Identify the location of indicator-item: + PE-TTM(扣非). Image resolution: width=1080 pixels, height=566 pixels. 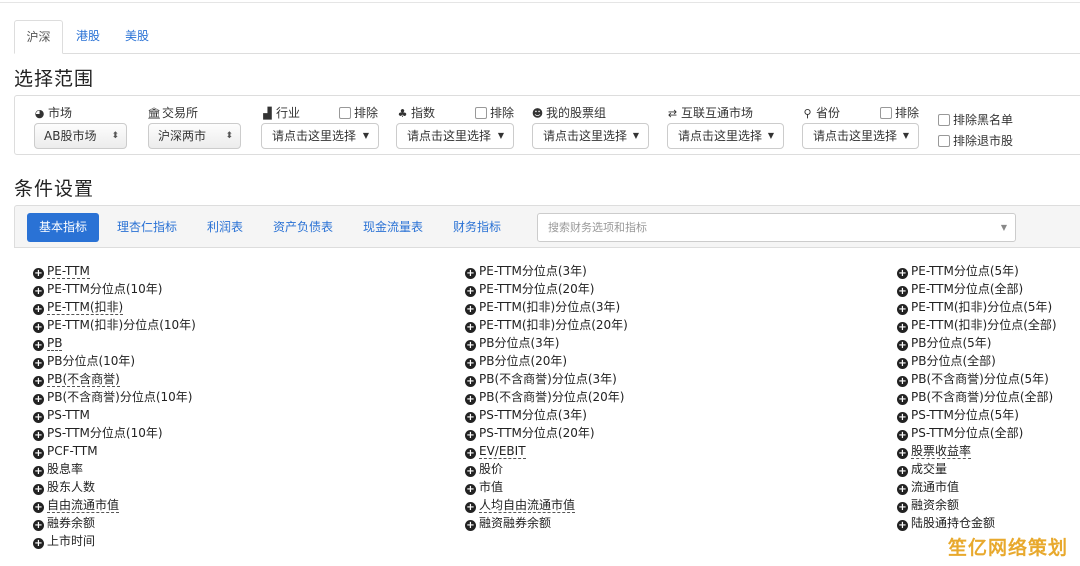
(114, 307).